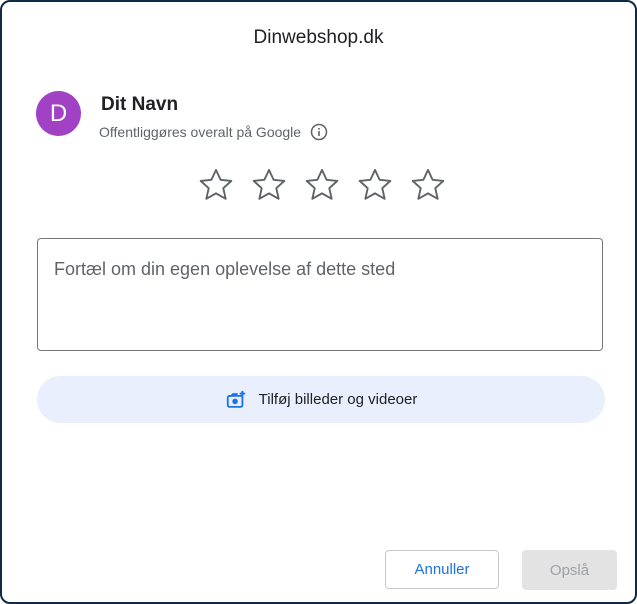  Describe the element at coordinates (319, 132) in the screenshot. I see `info-icon` at that location.